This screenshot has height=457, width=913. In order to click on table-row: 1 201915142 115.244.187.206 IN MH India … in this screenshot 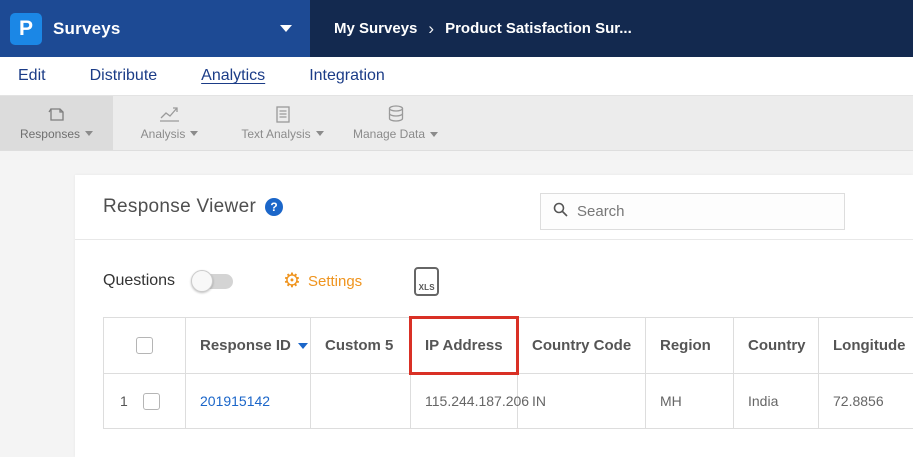, I will do `click(508, 401)`.